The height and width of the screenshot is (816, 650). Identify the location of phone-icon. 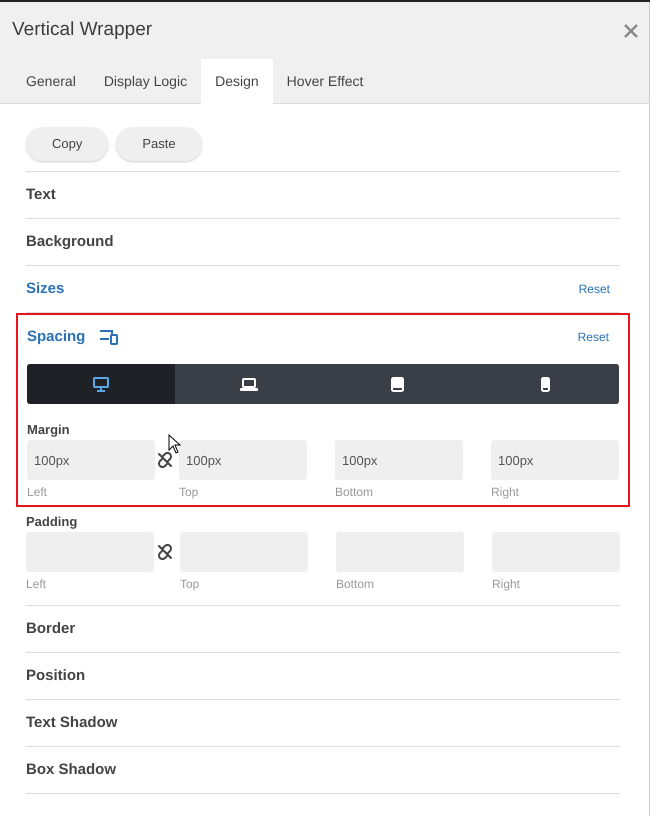
(545, 384).